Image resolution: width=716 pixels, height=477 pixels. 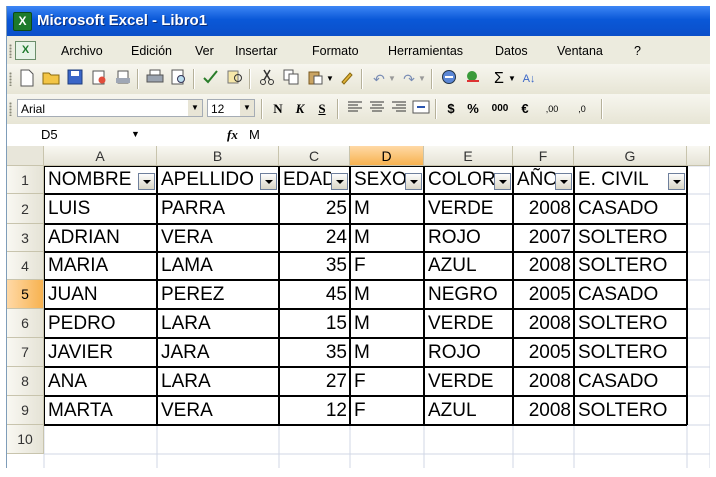 What do you see at coordinates (631, 381) in the screenshot?
I see `table-cell: CASADO` at bounding box center [631, 381].